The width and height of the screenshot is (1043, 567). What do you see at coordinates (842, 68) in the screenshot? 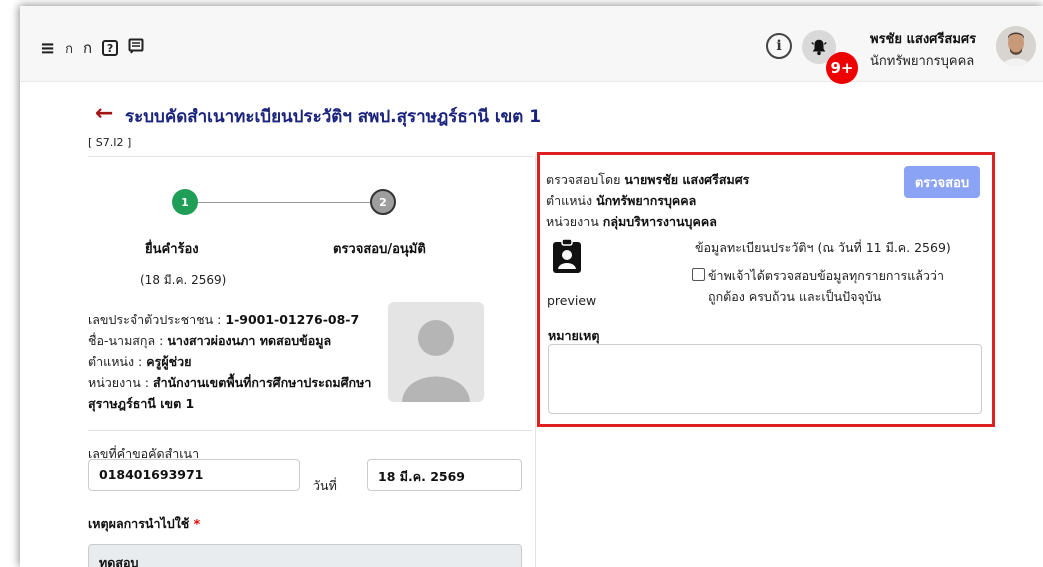
I see `notification-badge: 9+` at bounding box center [842, 68].